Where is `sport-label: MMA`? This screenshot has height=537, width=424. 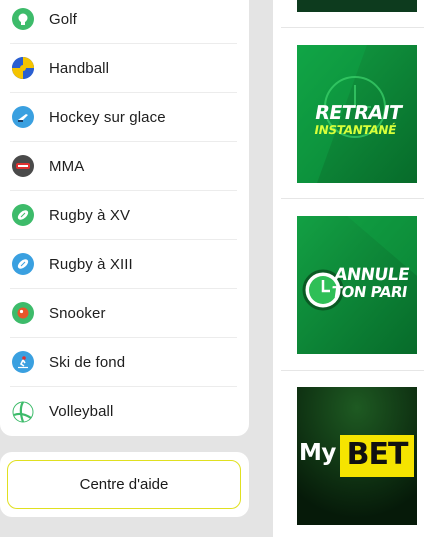
sport-label: MMA is located at coordinates (67, 166).